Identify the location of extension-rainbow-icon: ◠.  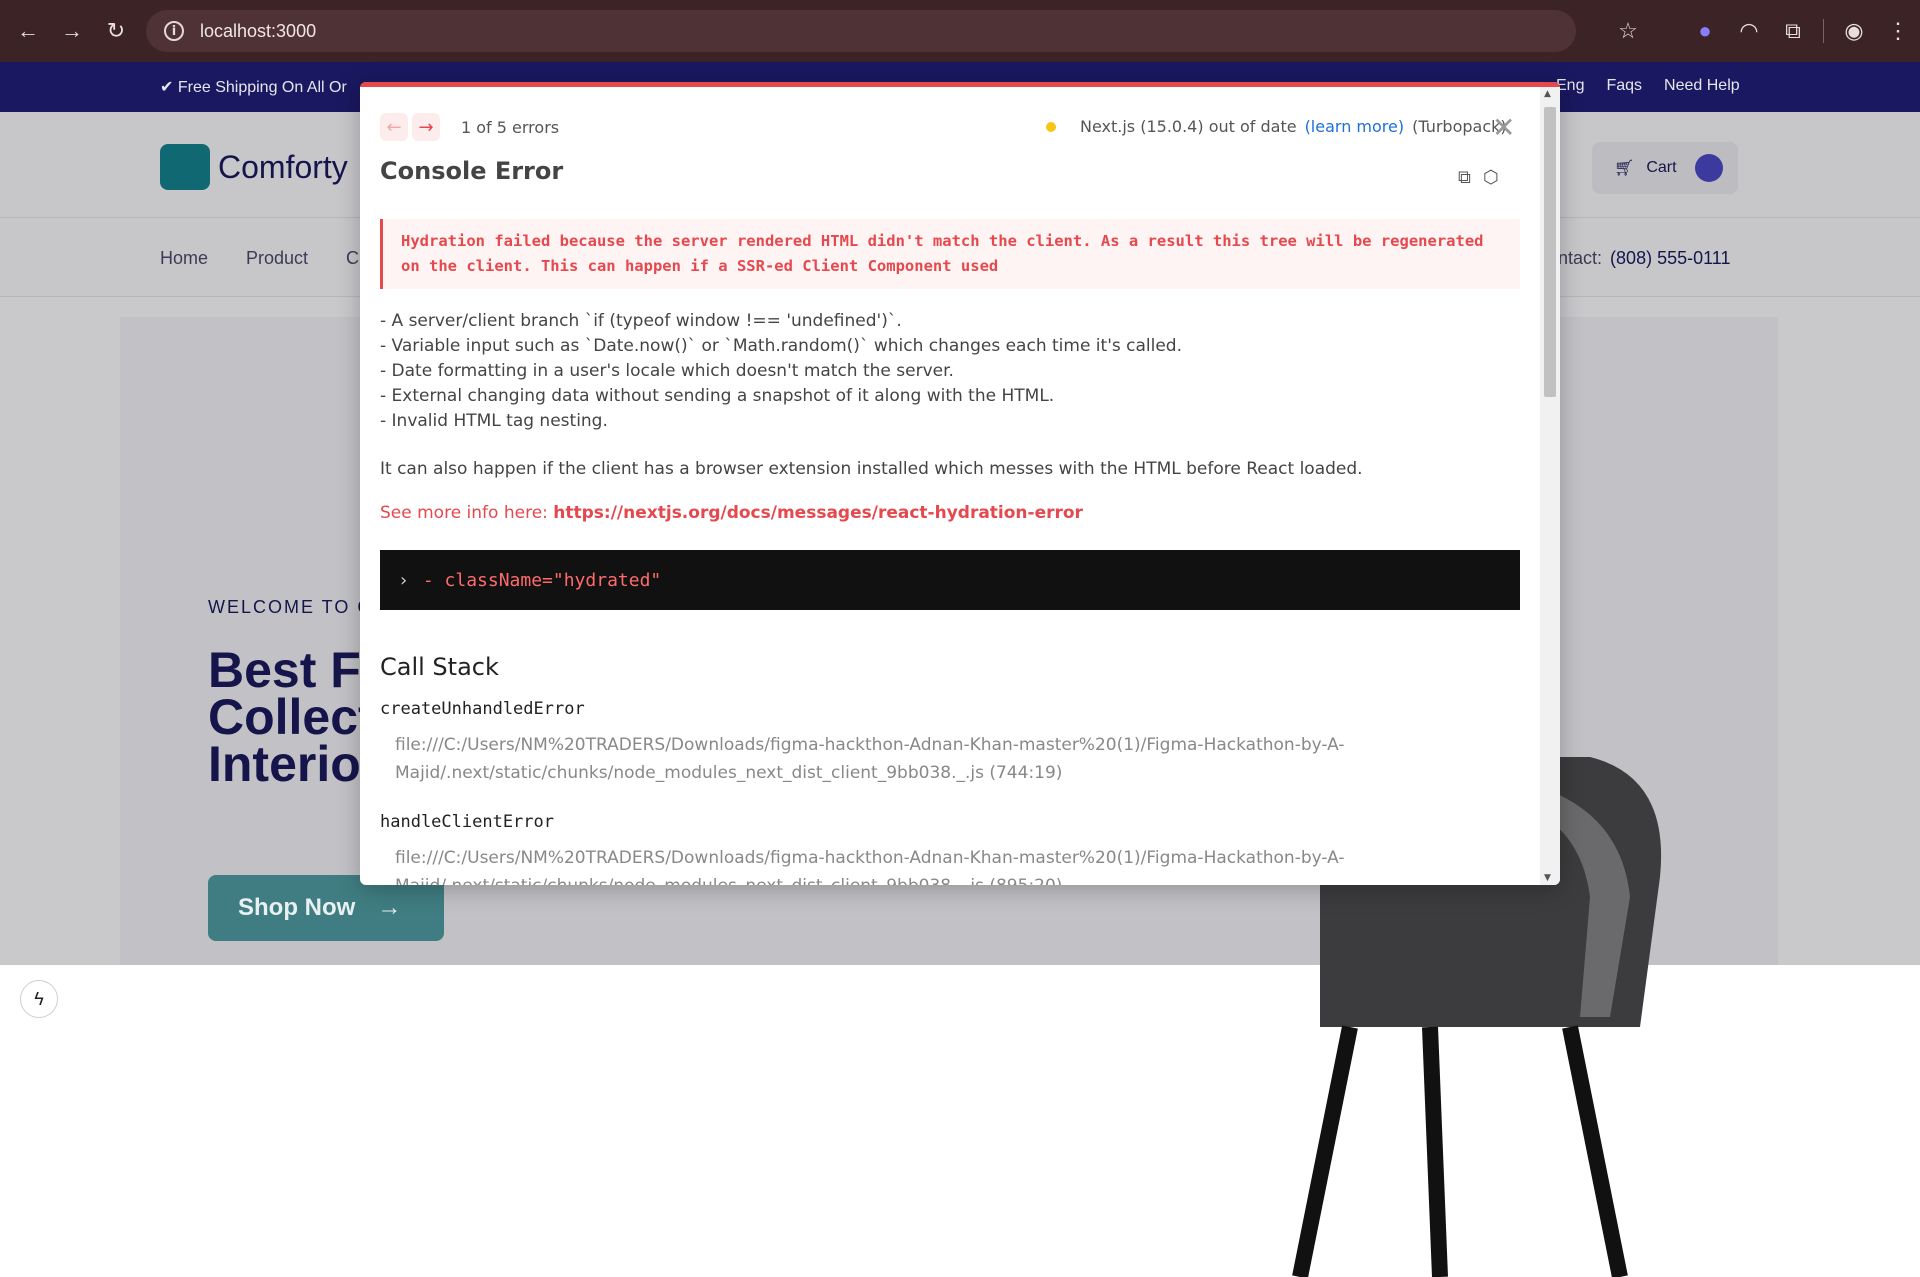
(1749, 31).